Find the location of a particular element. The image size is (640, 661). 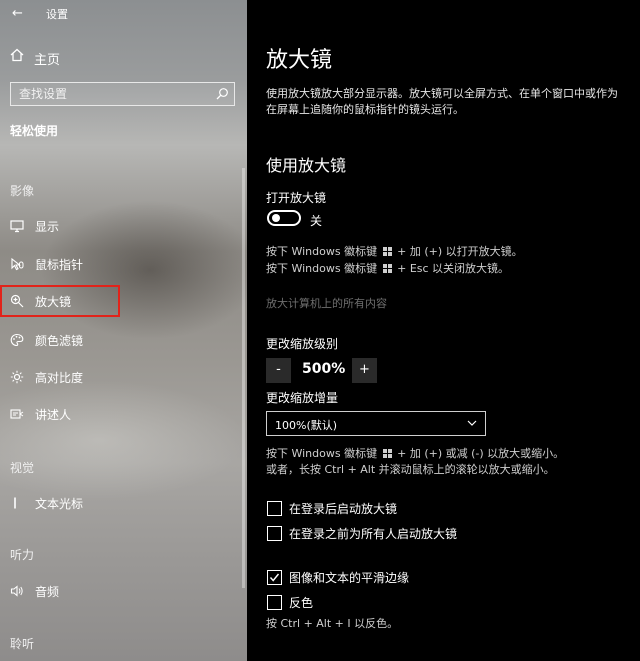

section-title: 使用放大镜 is located at coordinates (306, 165).